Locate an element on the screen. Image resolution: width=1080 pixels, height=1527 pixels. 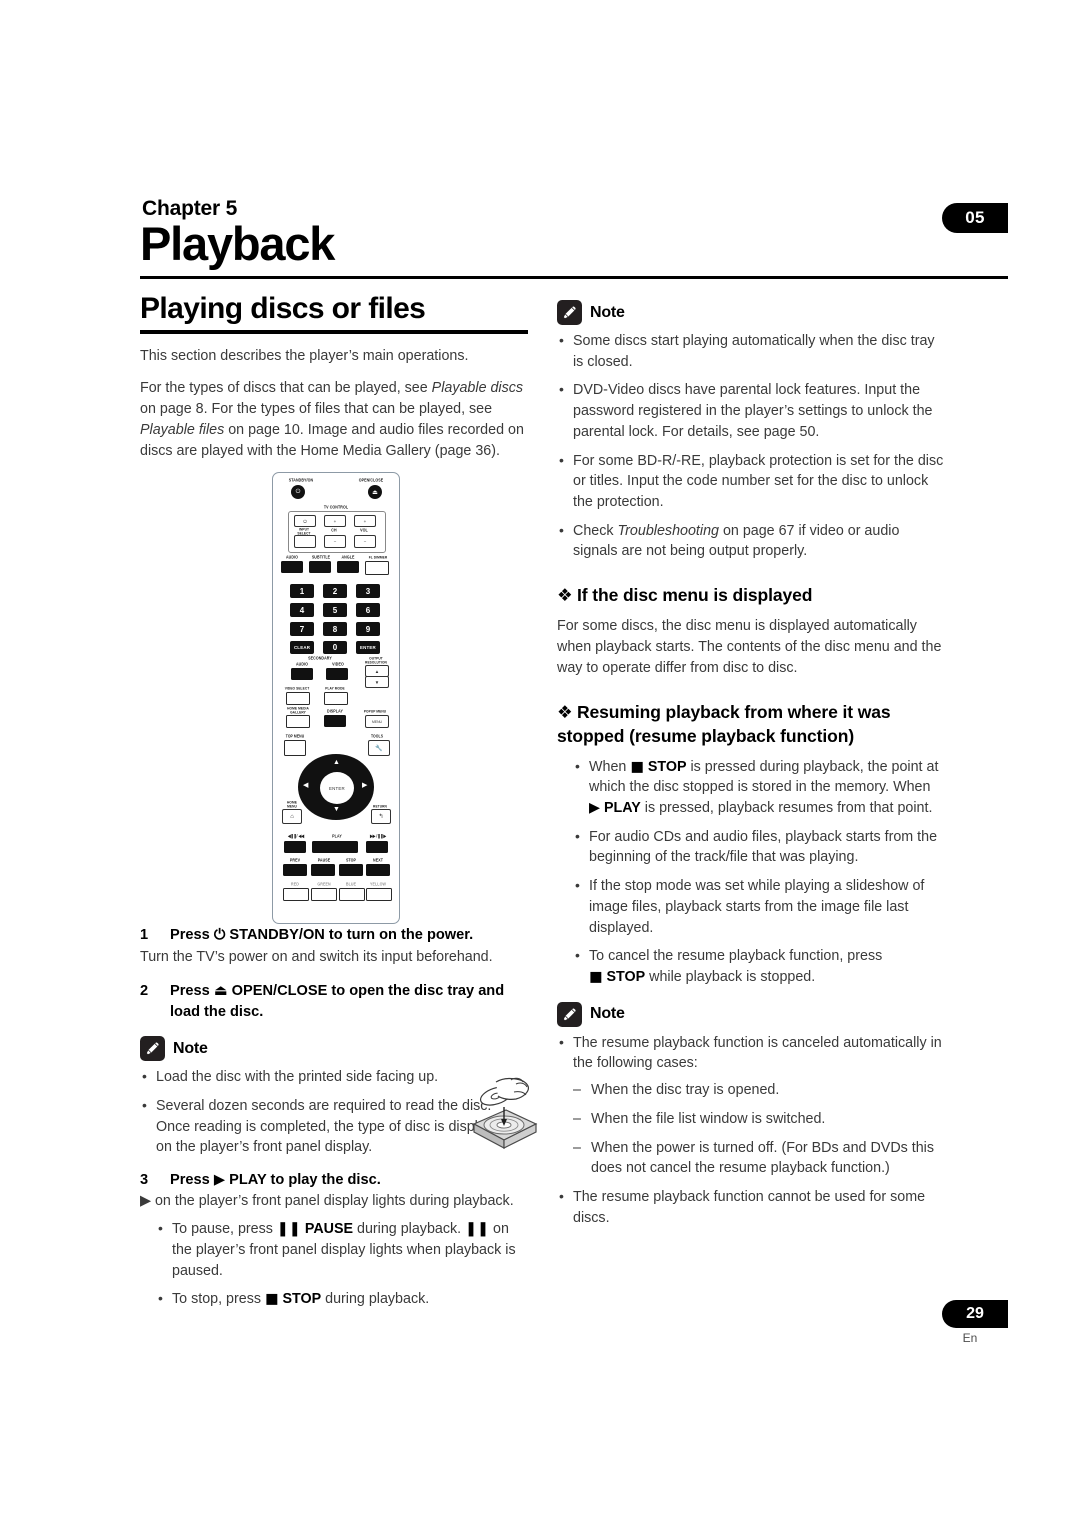
section-heading: Playing discs or files is located at coordinates (283, 308).